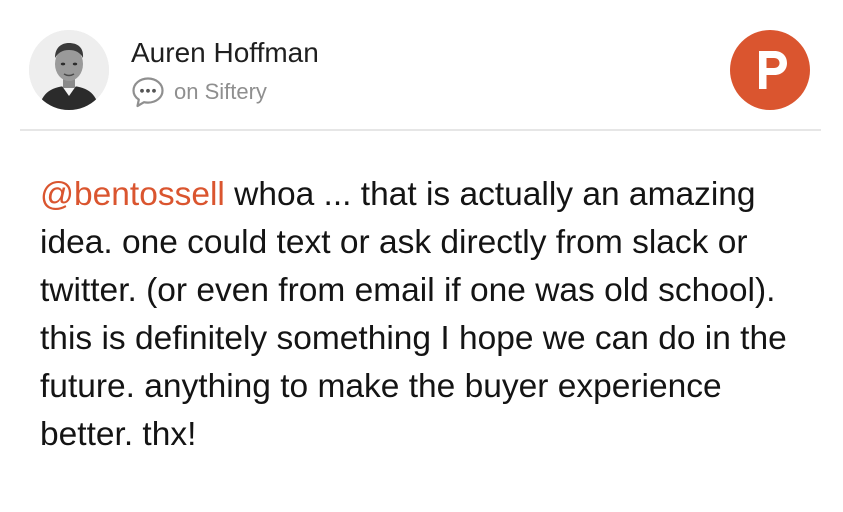 This screenshot has width=843, height=512. What do you see at coordinates (420, 130) in the screenshot?
I see `header-divider` at bounding box center [420, 130].